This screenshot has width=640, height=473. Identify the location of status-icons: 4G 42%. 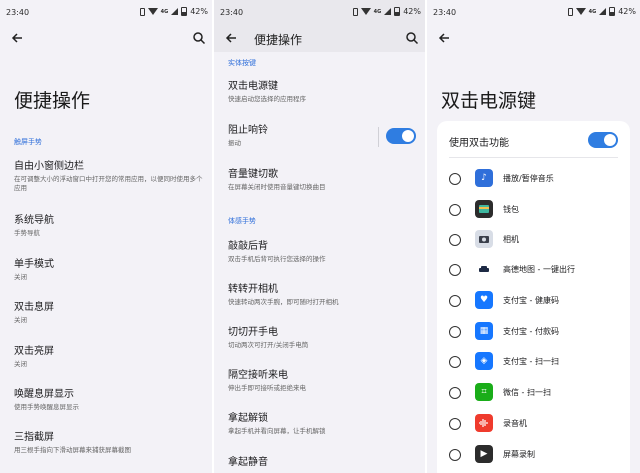
(601, 11).